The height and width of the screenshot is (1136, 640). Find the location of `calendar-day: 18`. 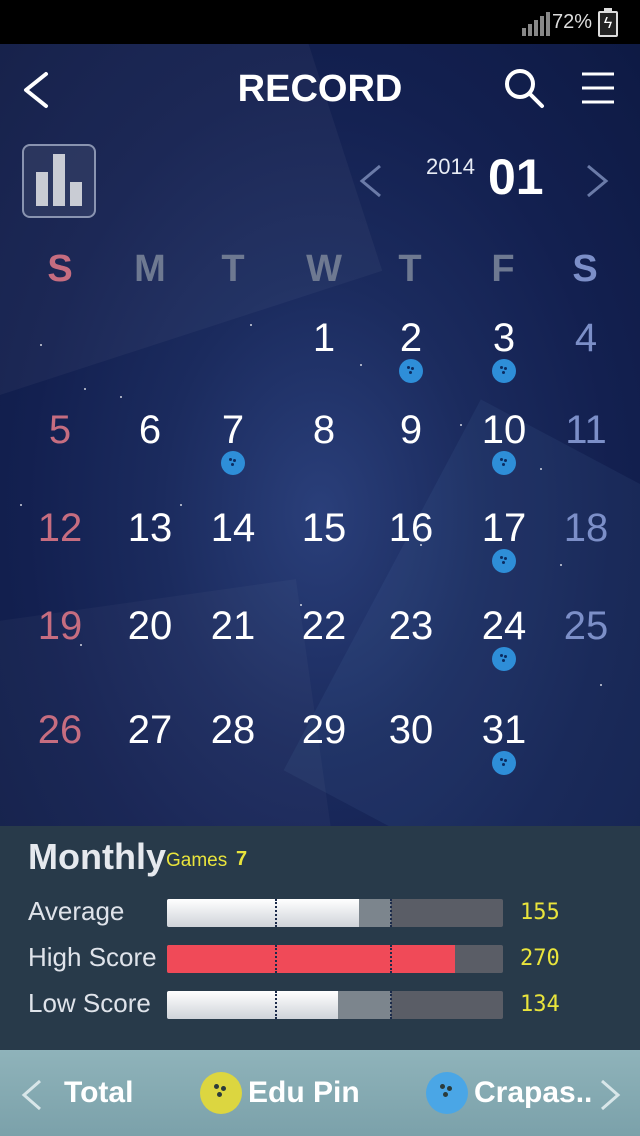

calendar-day: 18 is located at coordinates (586, 528).